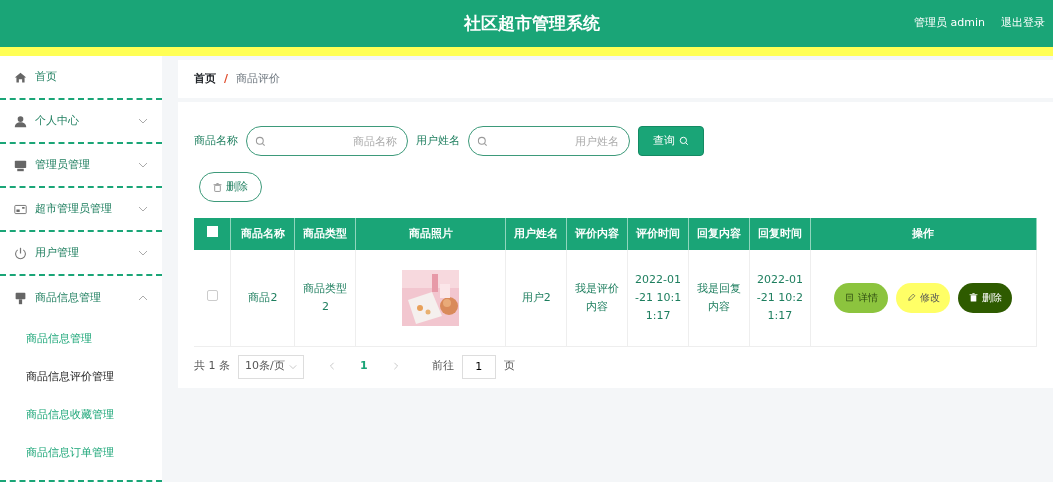 The height and width of the screenshot is (482, 1053). What do you see at coordinates (911, 298) in the screenshot?
I see `pencil-icon` at bounding box center [911, 298].